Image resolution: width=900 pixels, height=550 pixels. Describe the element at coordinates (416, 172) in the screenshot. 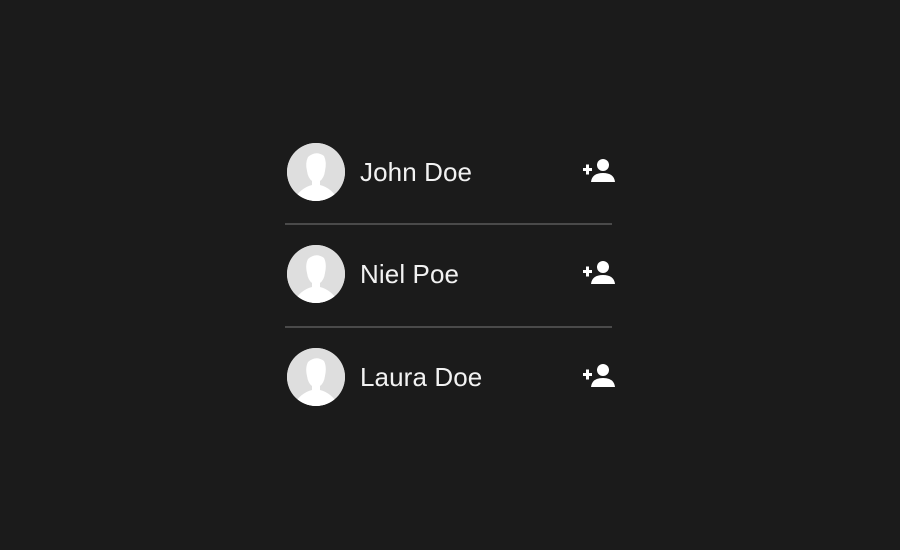

I see `contact-name: John Doe` at that location.